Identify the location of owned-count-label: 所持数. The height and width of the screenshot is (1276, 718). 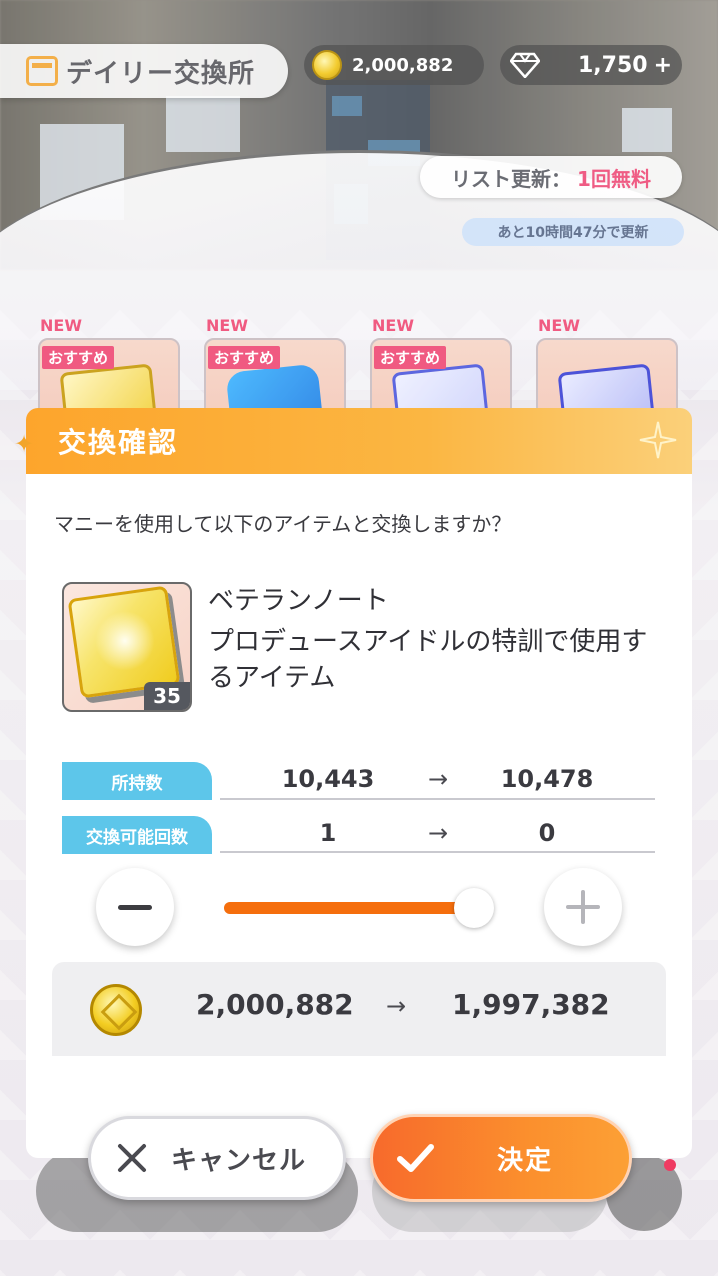
(137, 781).